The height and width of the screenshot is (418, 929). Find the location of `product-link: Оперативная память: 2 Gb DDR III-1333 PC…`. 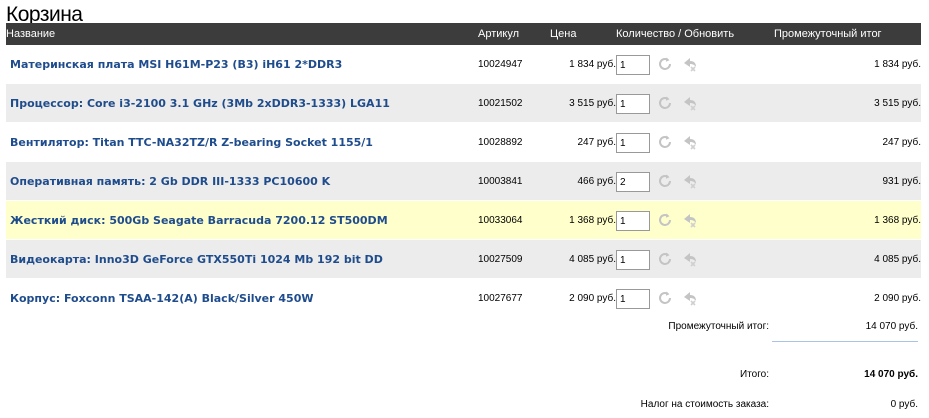

product-link: Оперативная память: 2 Gb DDR III-1333 PC… is located at coordinates (168, 181).